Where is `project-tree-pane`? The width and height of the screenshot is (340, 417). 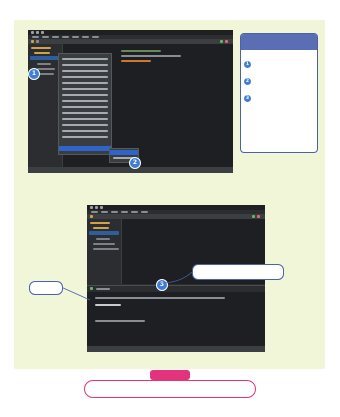 project-tree-pane is located at coordinates (104, 251).